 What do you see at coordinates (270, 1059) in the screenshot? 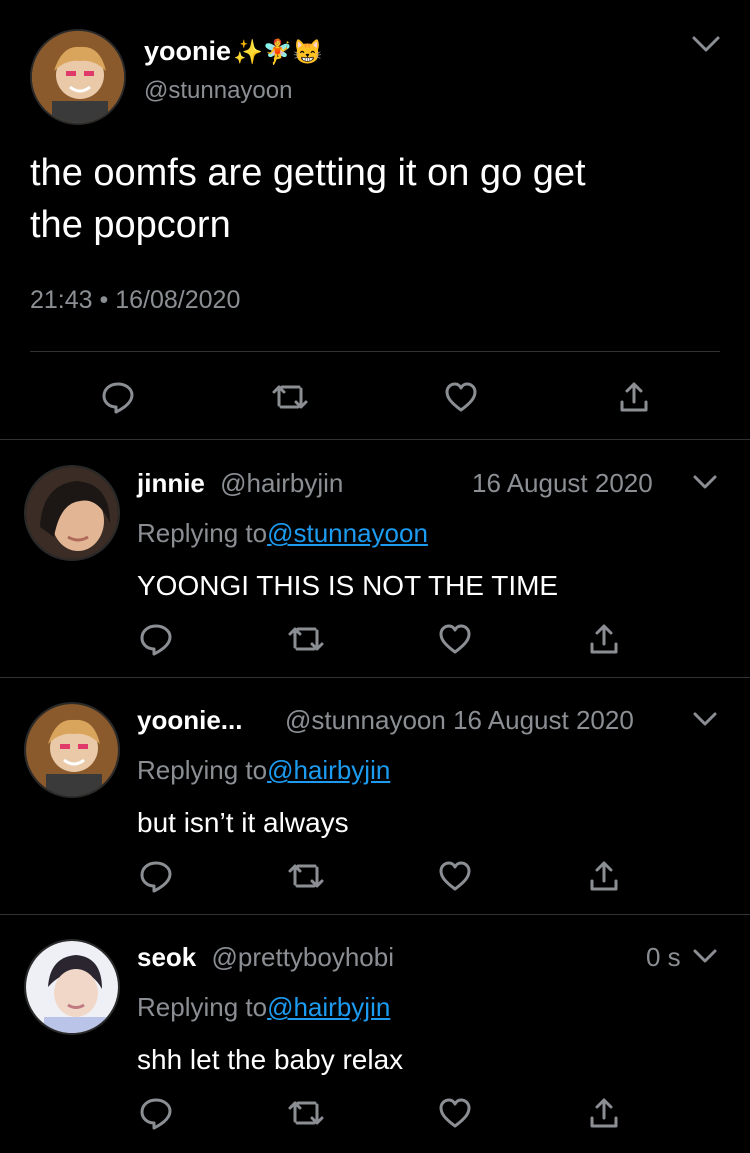
I see `reply-text: shh let the baby relax` at bounding box center [270, 1059].